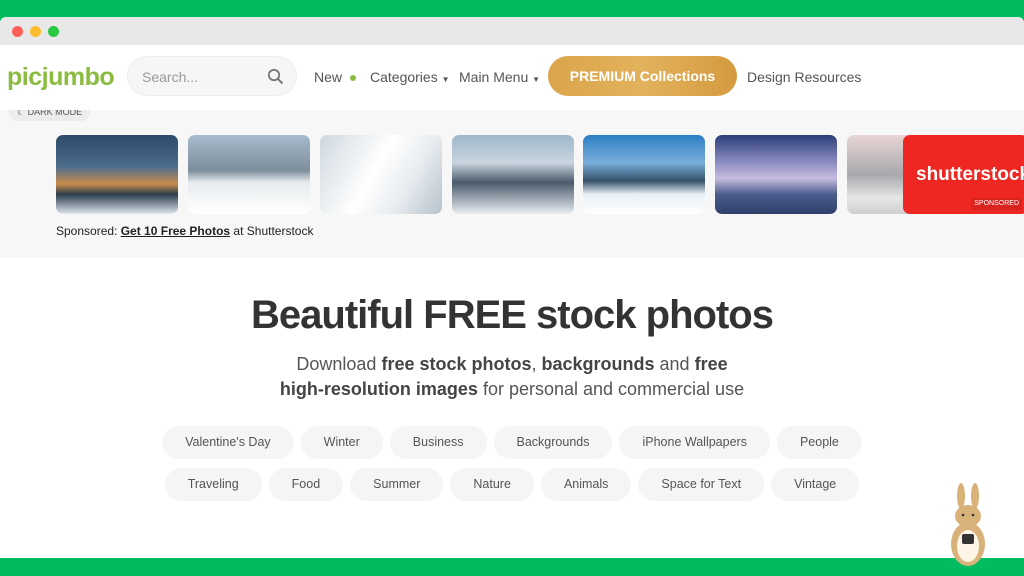 This screenshot has height=576, width=1024. I want to click on logo: picjumbo, so click(61, 77).